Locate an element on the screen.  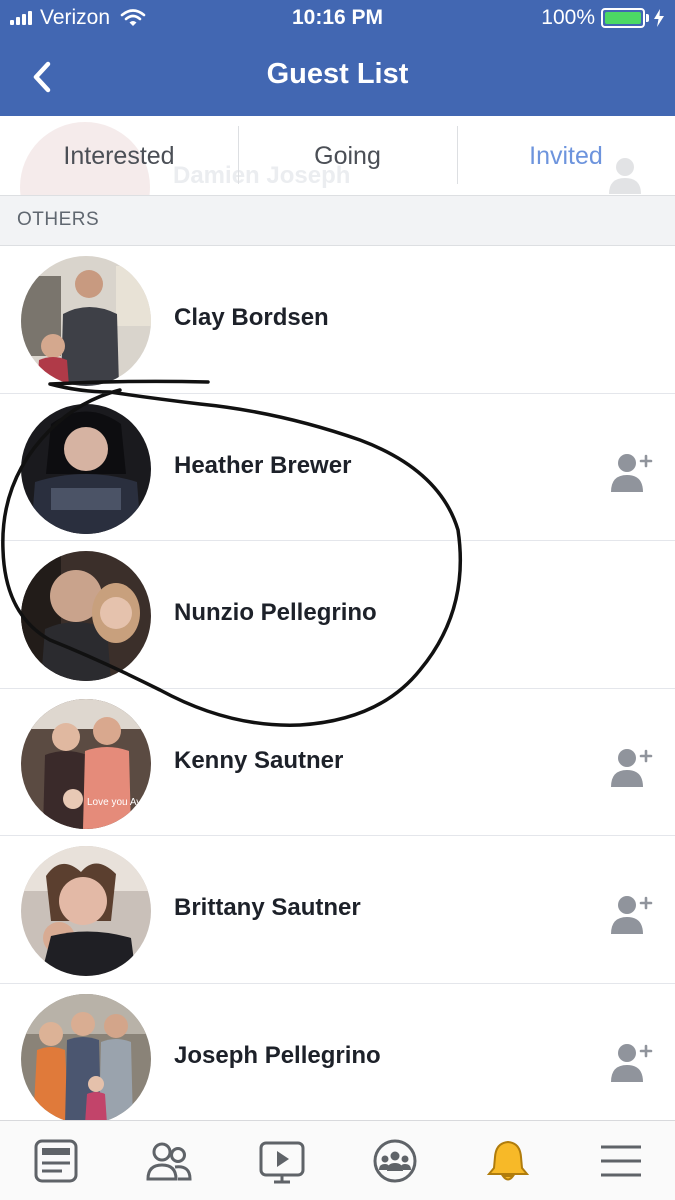
nav-bar: Guest List is located at coordinates (337, 77).